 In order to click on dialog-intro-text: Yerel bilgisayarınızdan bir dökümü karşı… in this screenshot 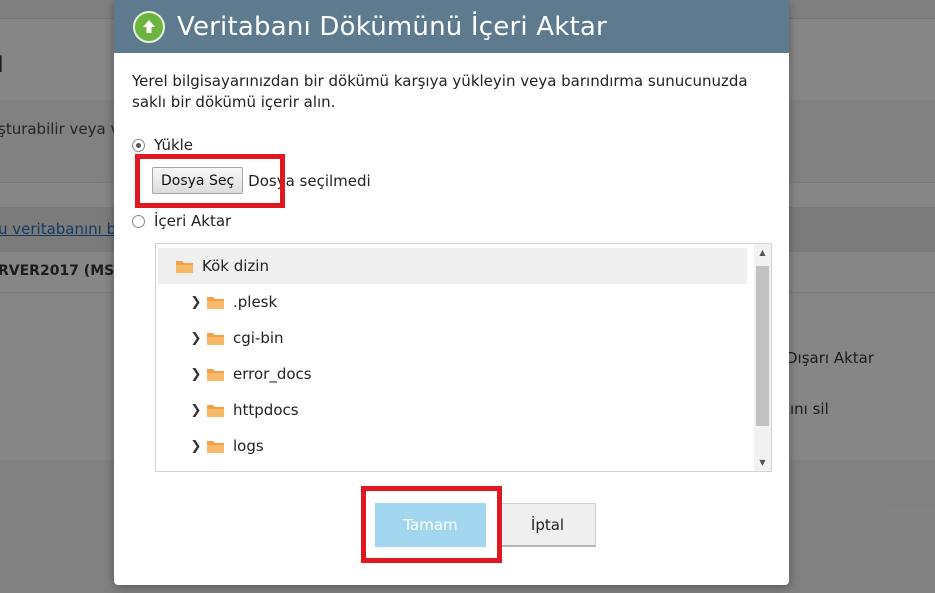, I will do `click(440, 91)`.